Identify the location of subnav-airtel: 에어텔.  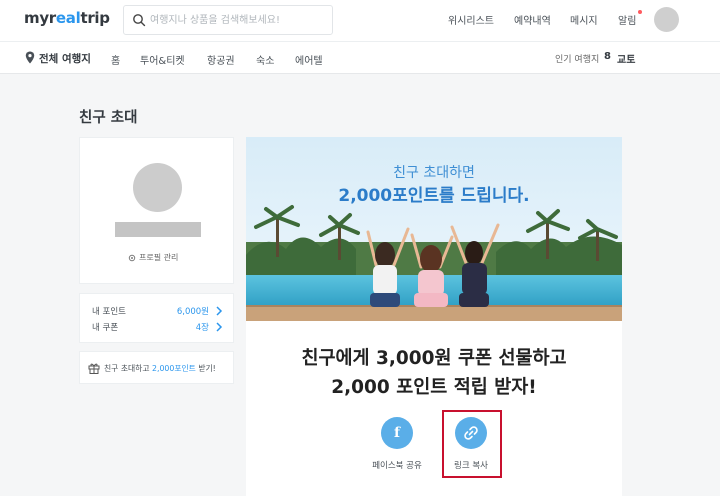
(309, 59).